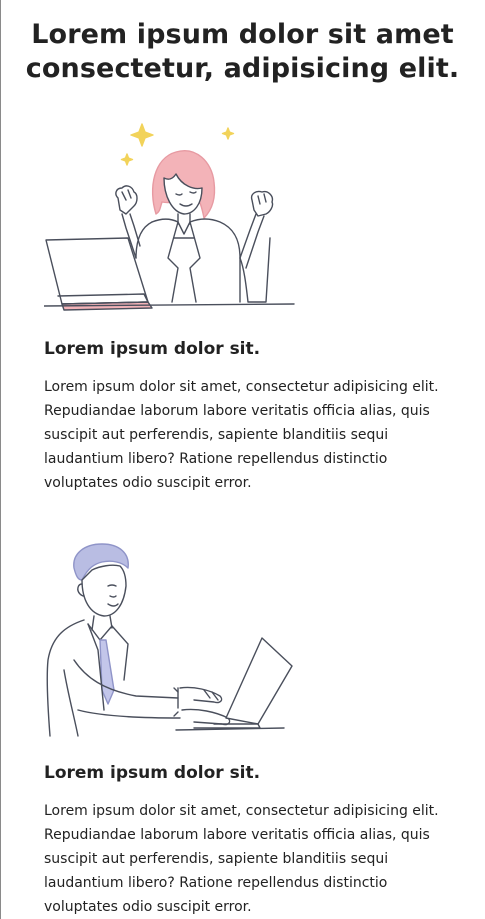  Describe the element at coordinates (169, 217) in the screenshot. I see `woman-laptop-celebrating-illustration` at that location.